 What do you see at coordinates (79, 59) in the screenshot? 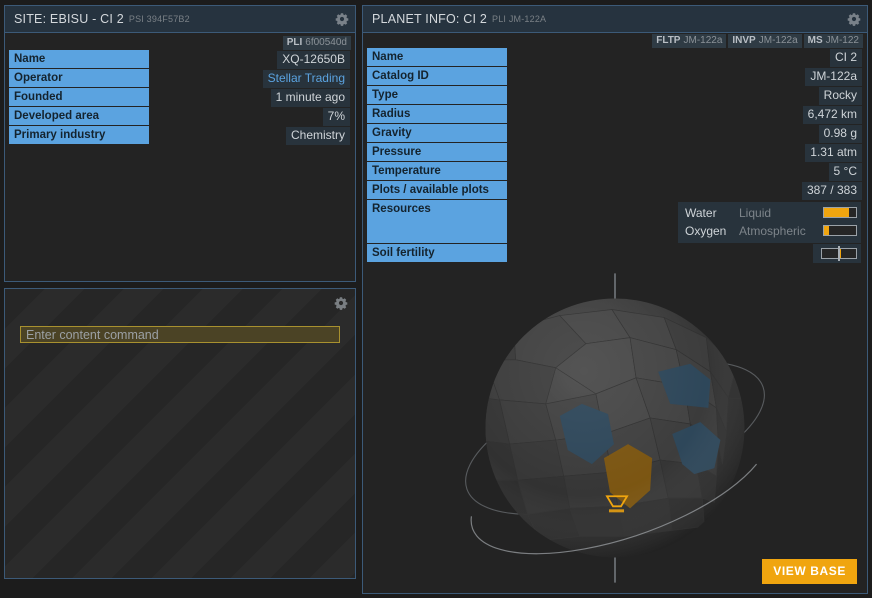
I see `row-label-name: Name` at bounding box center [79, 59].